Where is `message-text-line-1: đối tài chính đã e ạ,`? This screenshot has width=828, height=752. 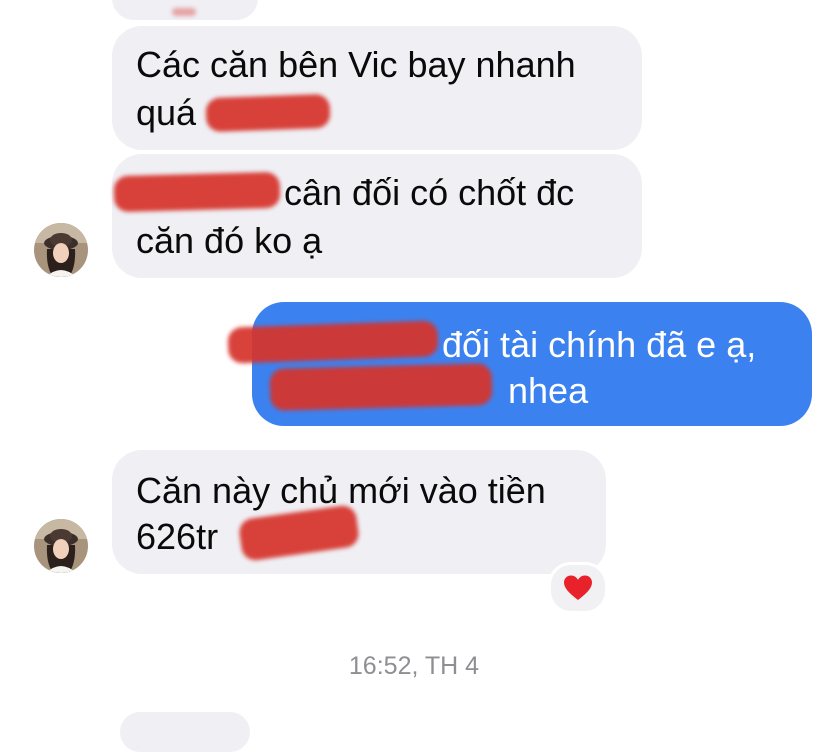
message-text-line-1: đối tài chính đã e ạ, is located at coordinates (599, 344).